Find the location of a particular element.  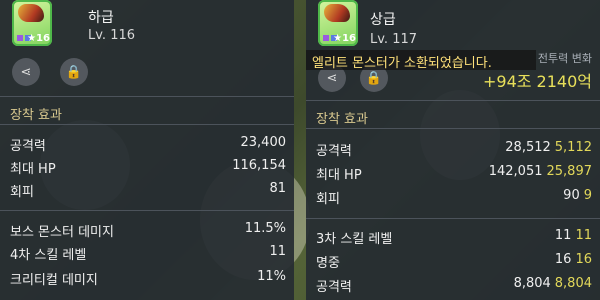

stat-diff: 9 is located at coordinates (587, 195).